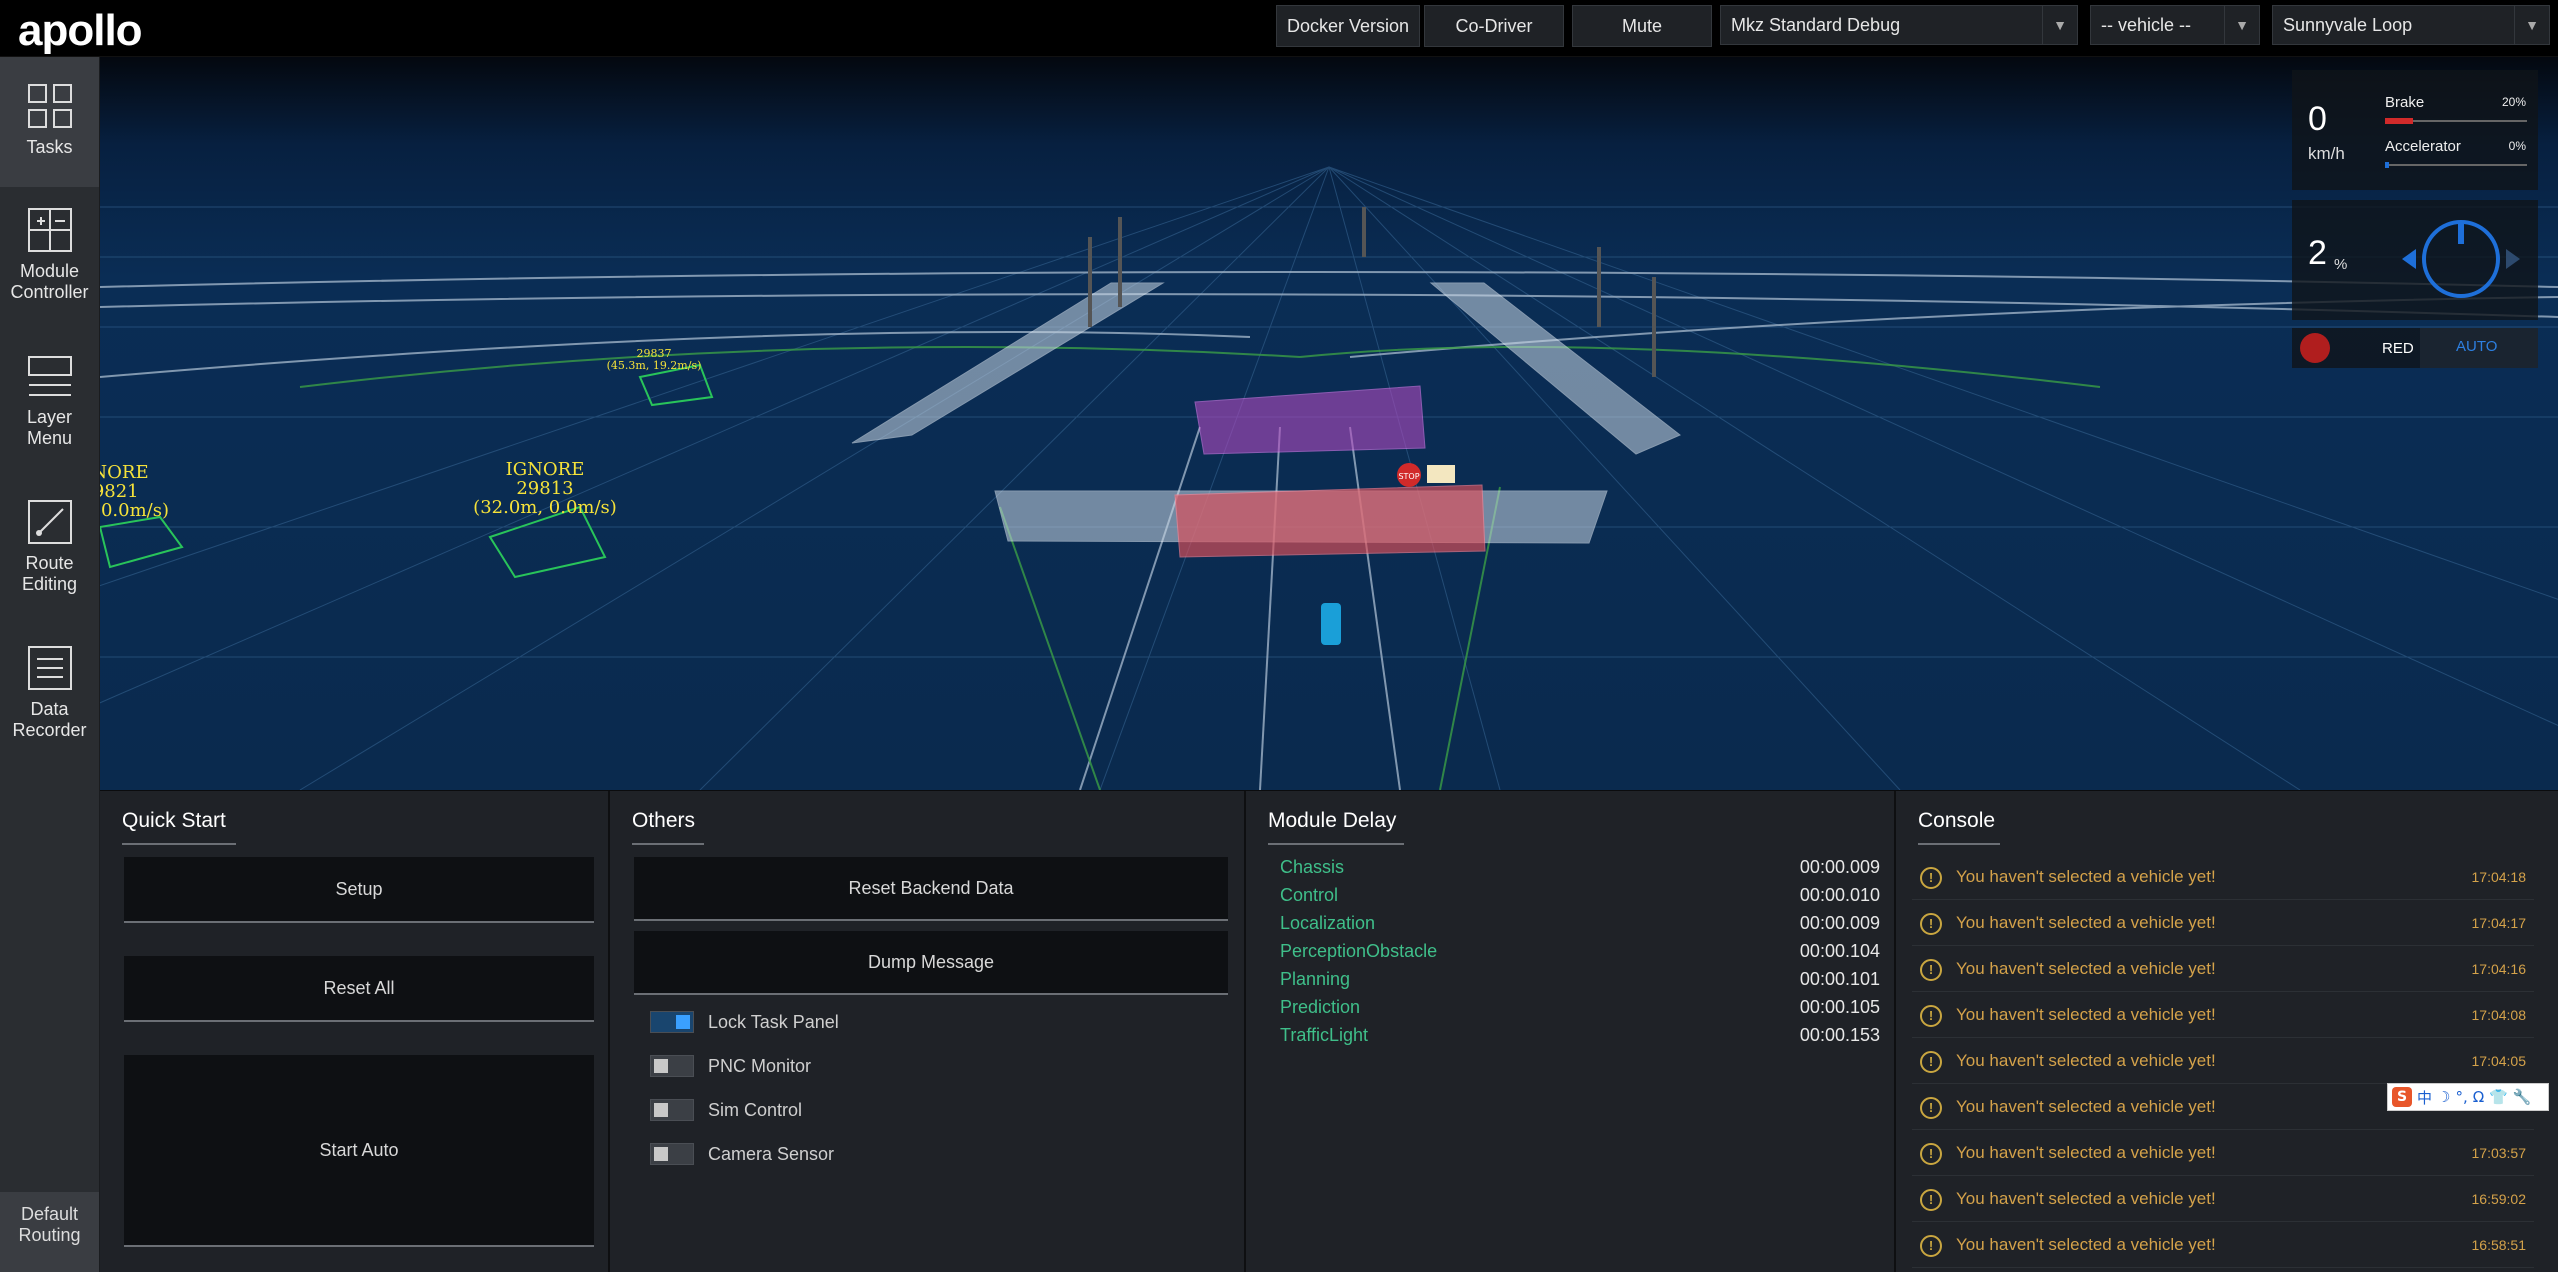  Describe the element at coordinates (2399, 121) in the screenshot. I see `brake-bar-fill` at that location.